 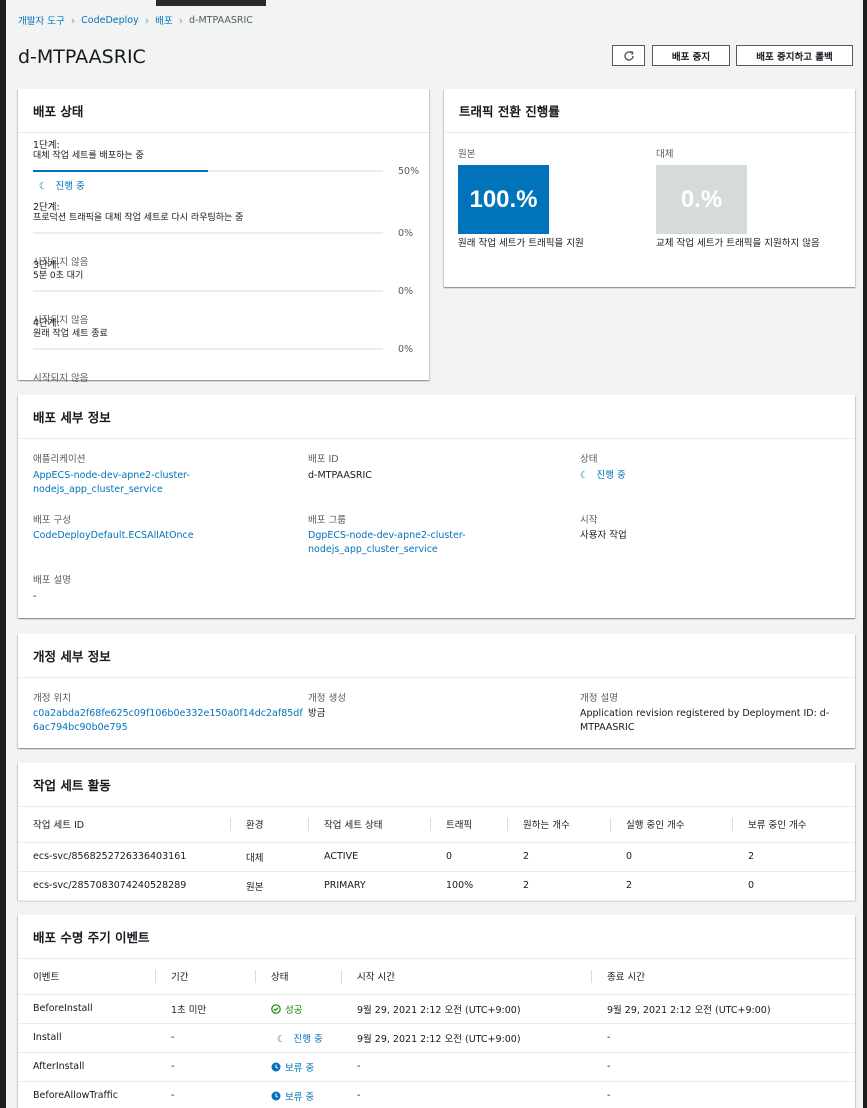 What do you see at coordinates (467, 154) in the screenshot?
I see `original-label: 원본` at bounding box center [467, 154].